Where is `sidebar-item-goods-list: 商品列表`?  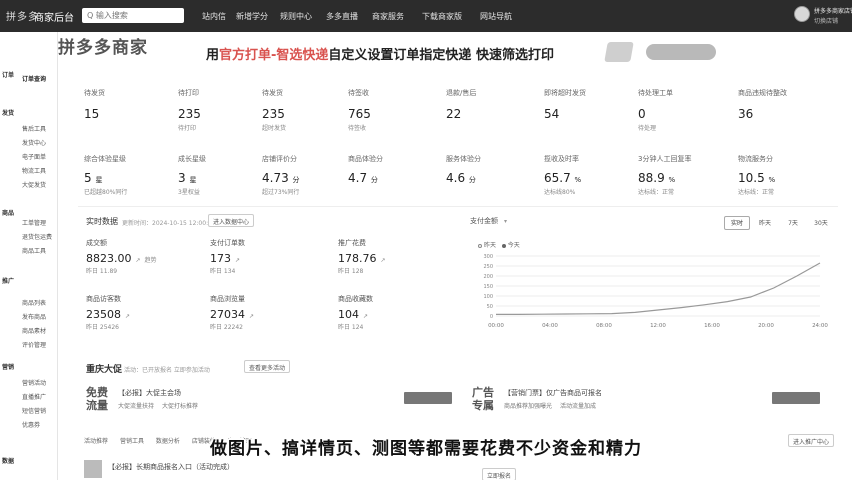 sidebar-item-goods-list: 商品列表 is located at coordinates (34, 302).